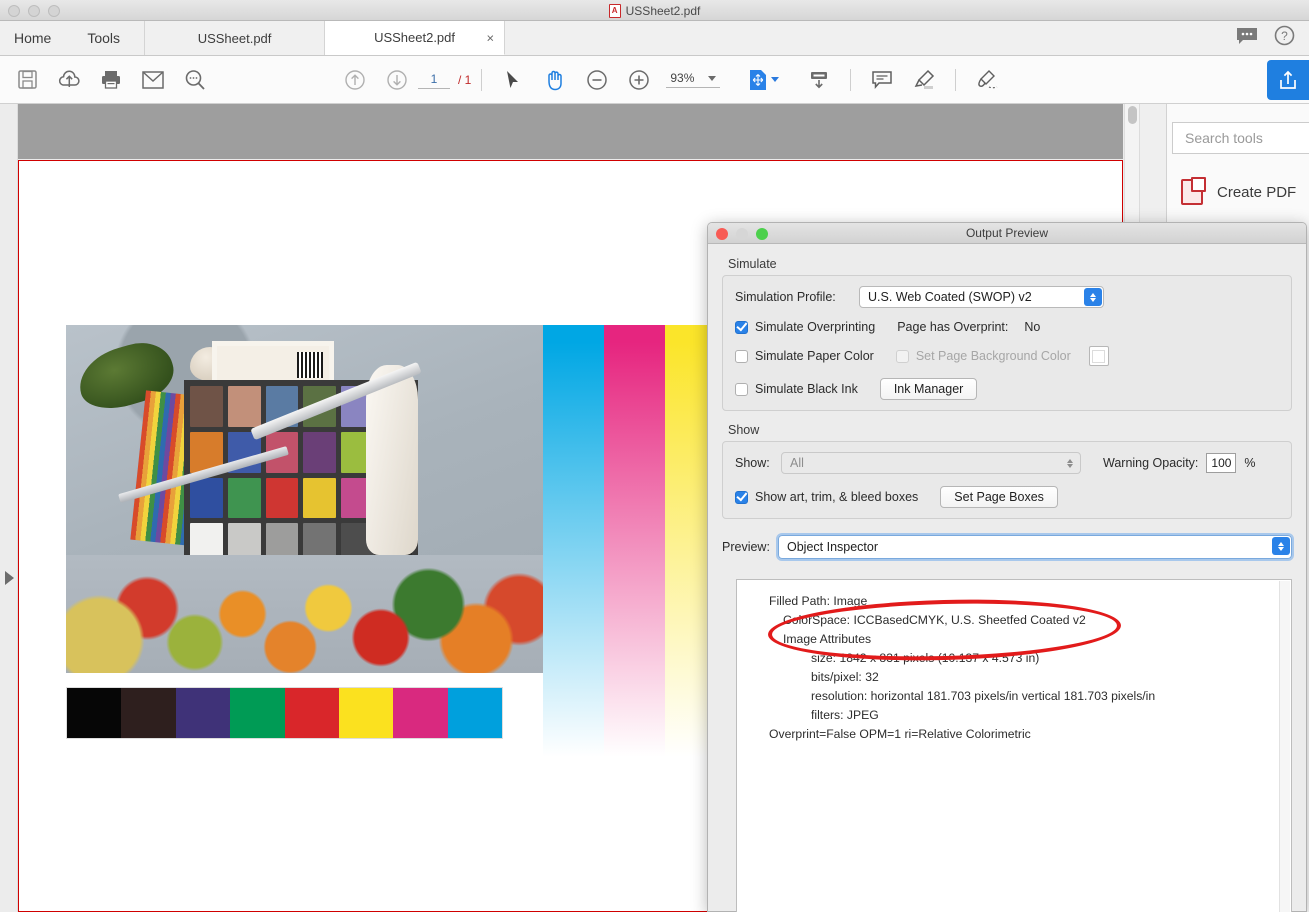 The height and width of the screenshot is (912, 1309). Describe the element at coordinates (833, 547) in the screenshot. I see `preview-value: Object Inspector` at that location.